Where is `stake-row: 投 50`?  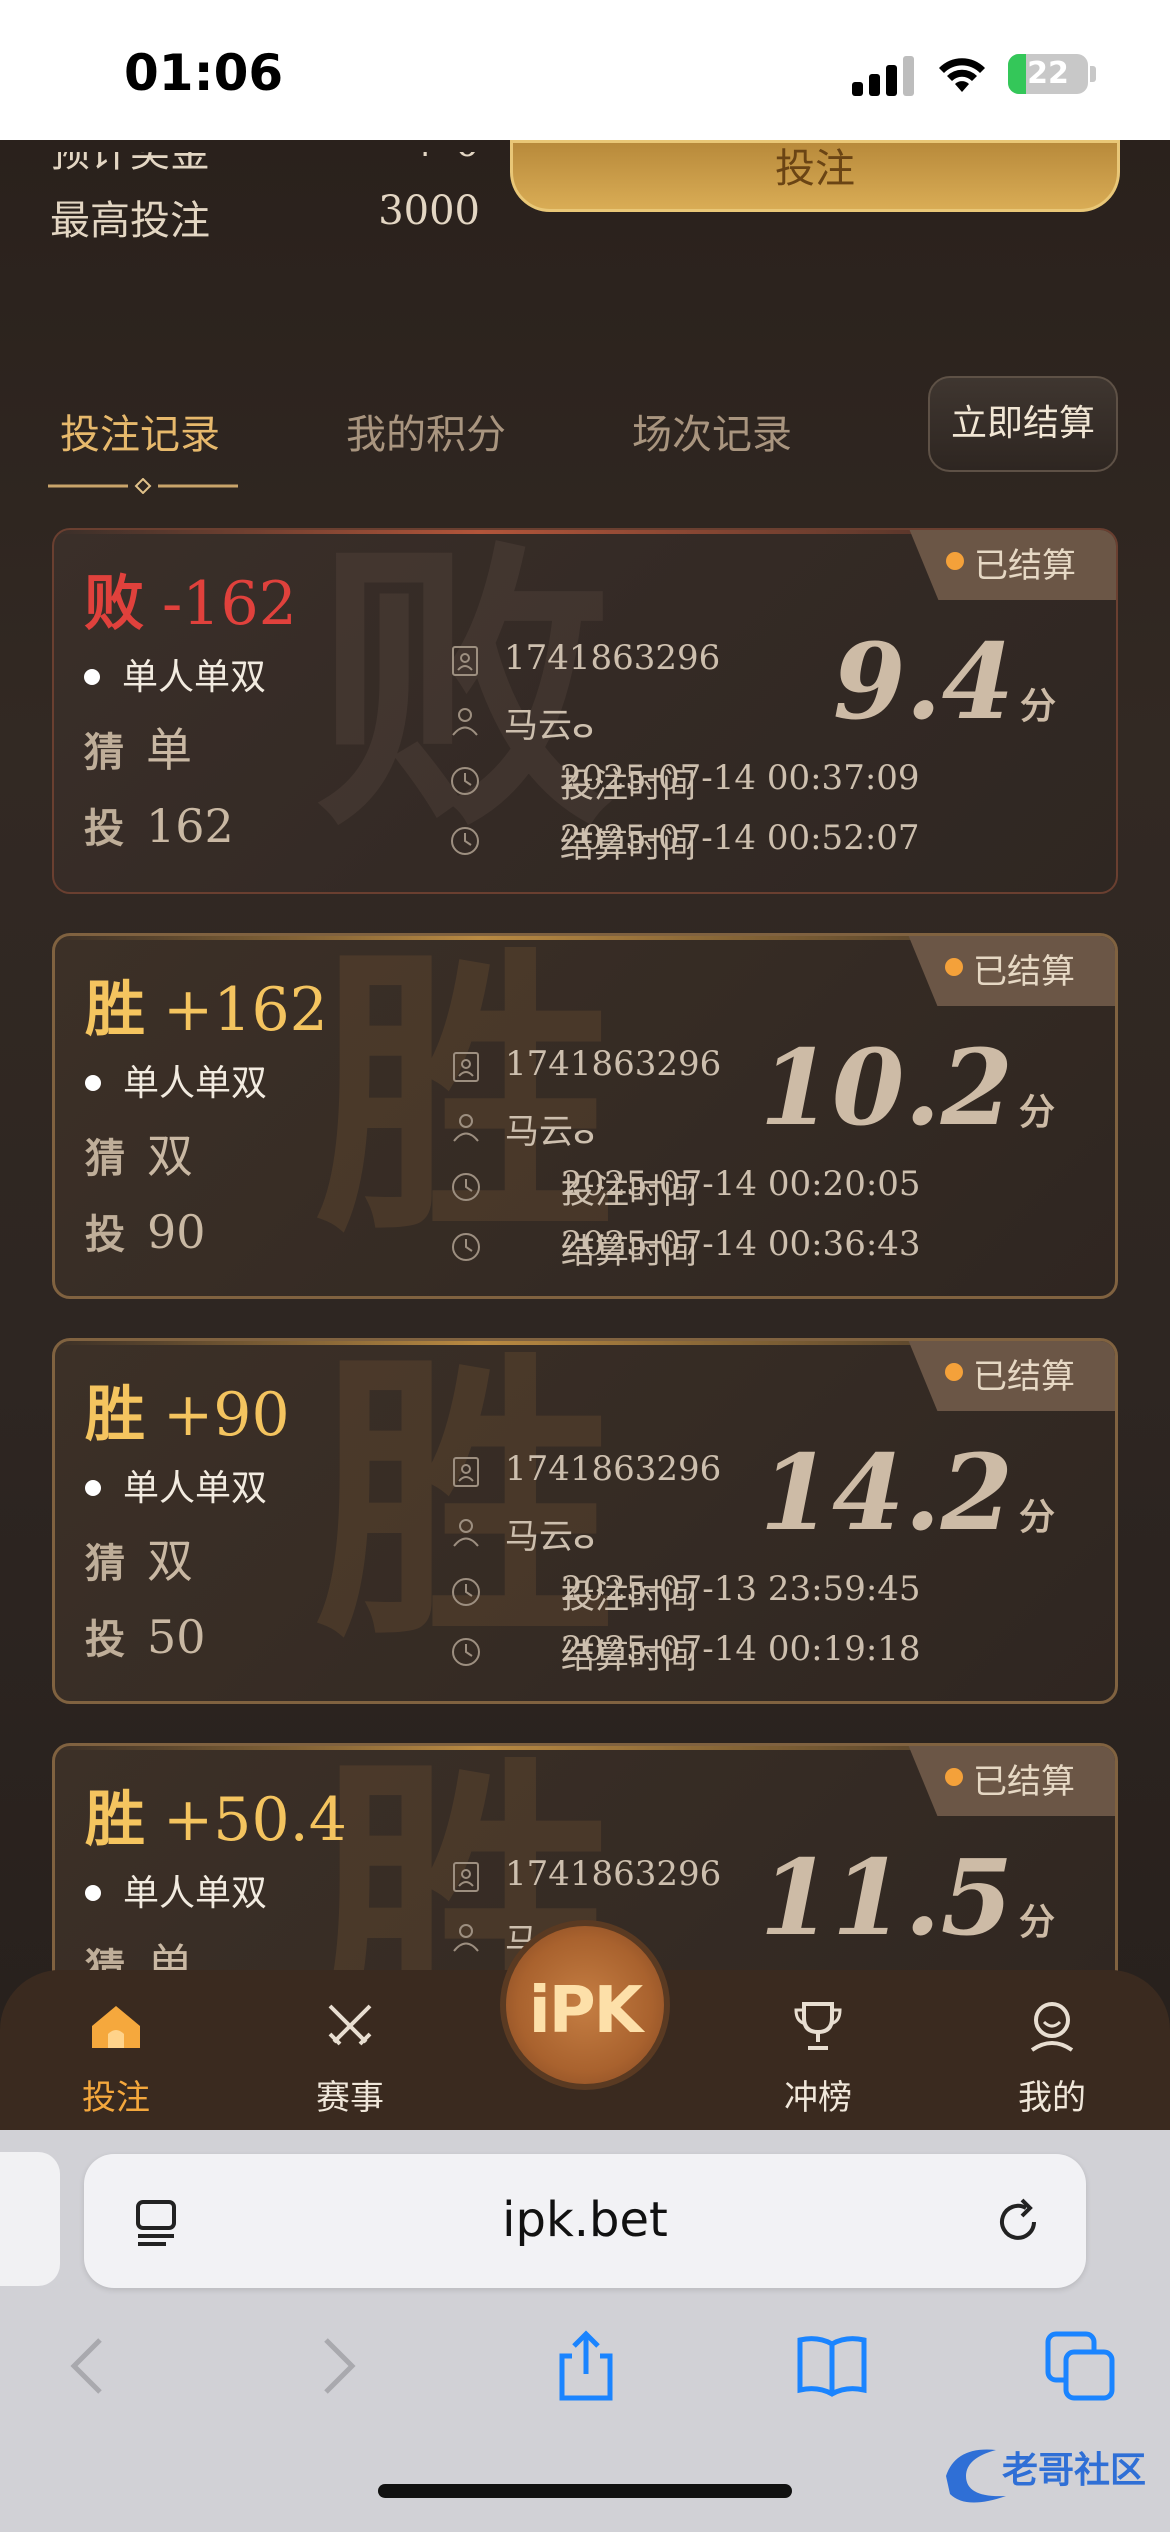
stake-row: 投 50 is located at coordinates (145, 1636).